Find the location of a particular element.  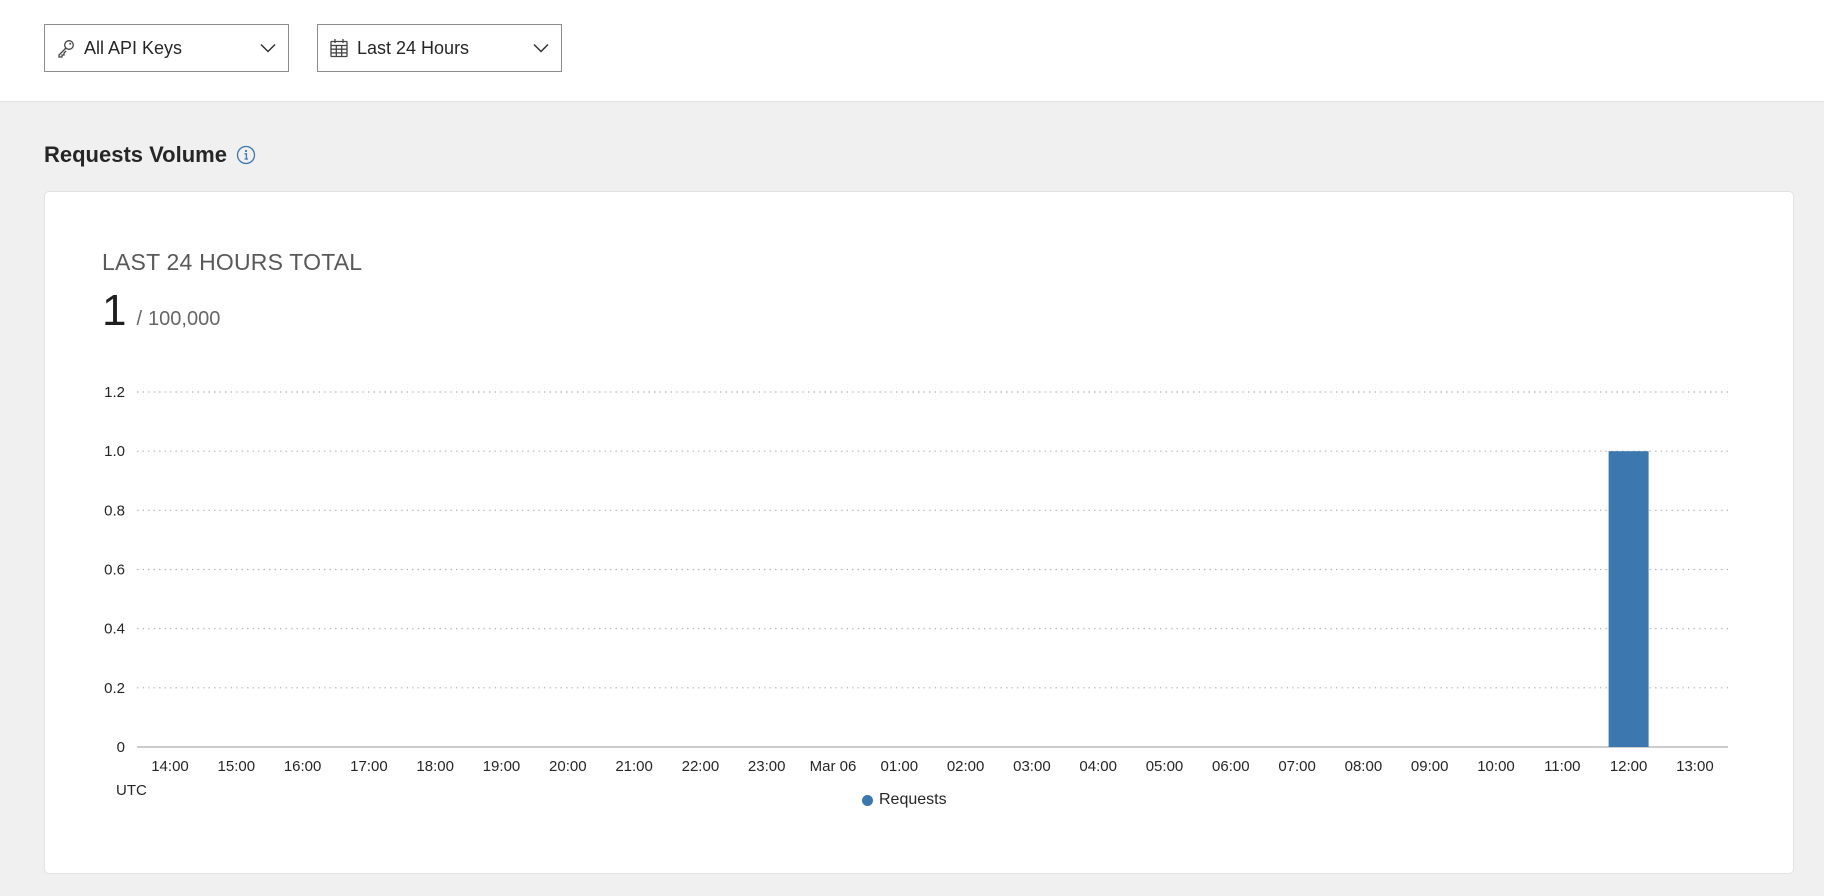

x-tick-label: 05:00 is located at coordinates (1165, 766).